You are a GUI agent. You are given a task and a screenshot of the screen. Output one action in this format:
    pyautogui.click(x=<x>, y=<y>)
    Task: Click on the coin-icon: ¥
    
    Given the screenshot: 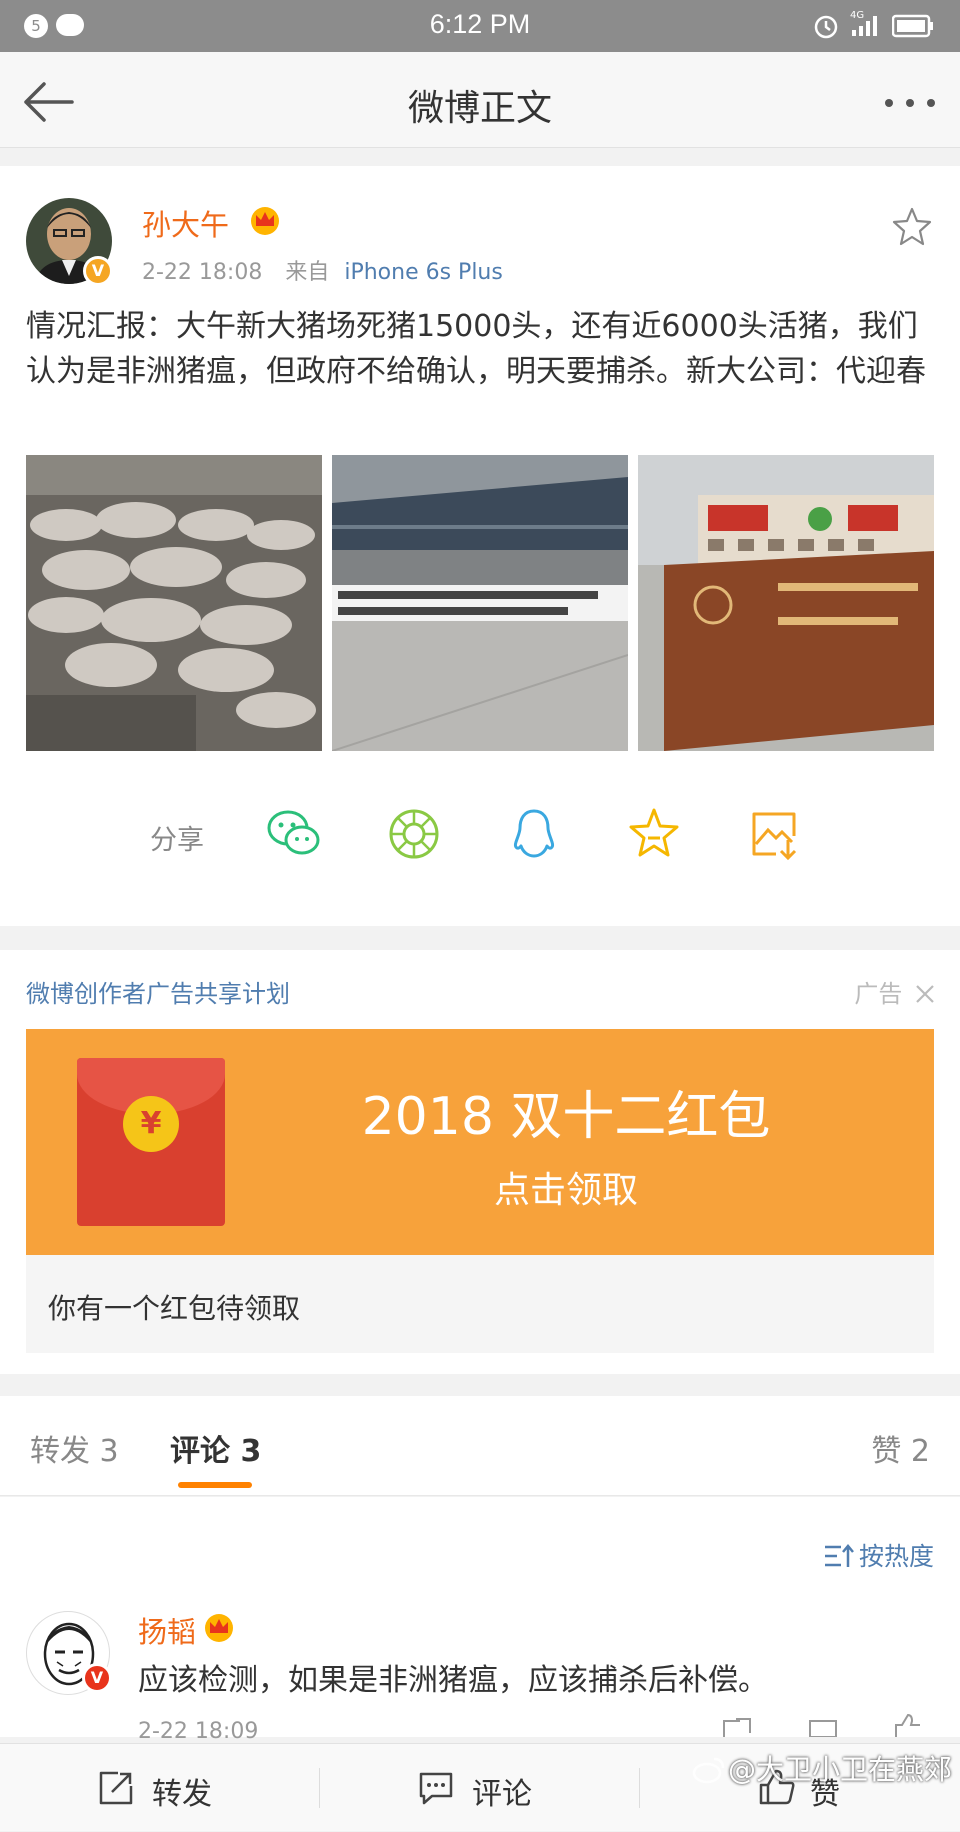 What is the action you would take?
    pyautogui.click(x=151, y=1124)
    